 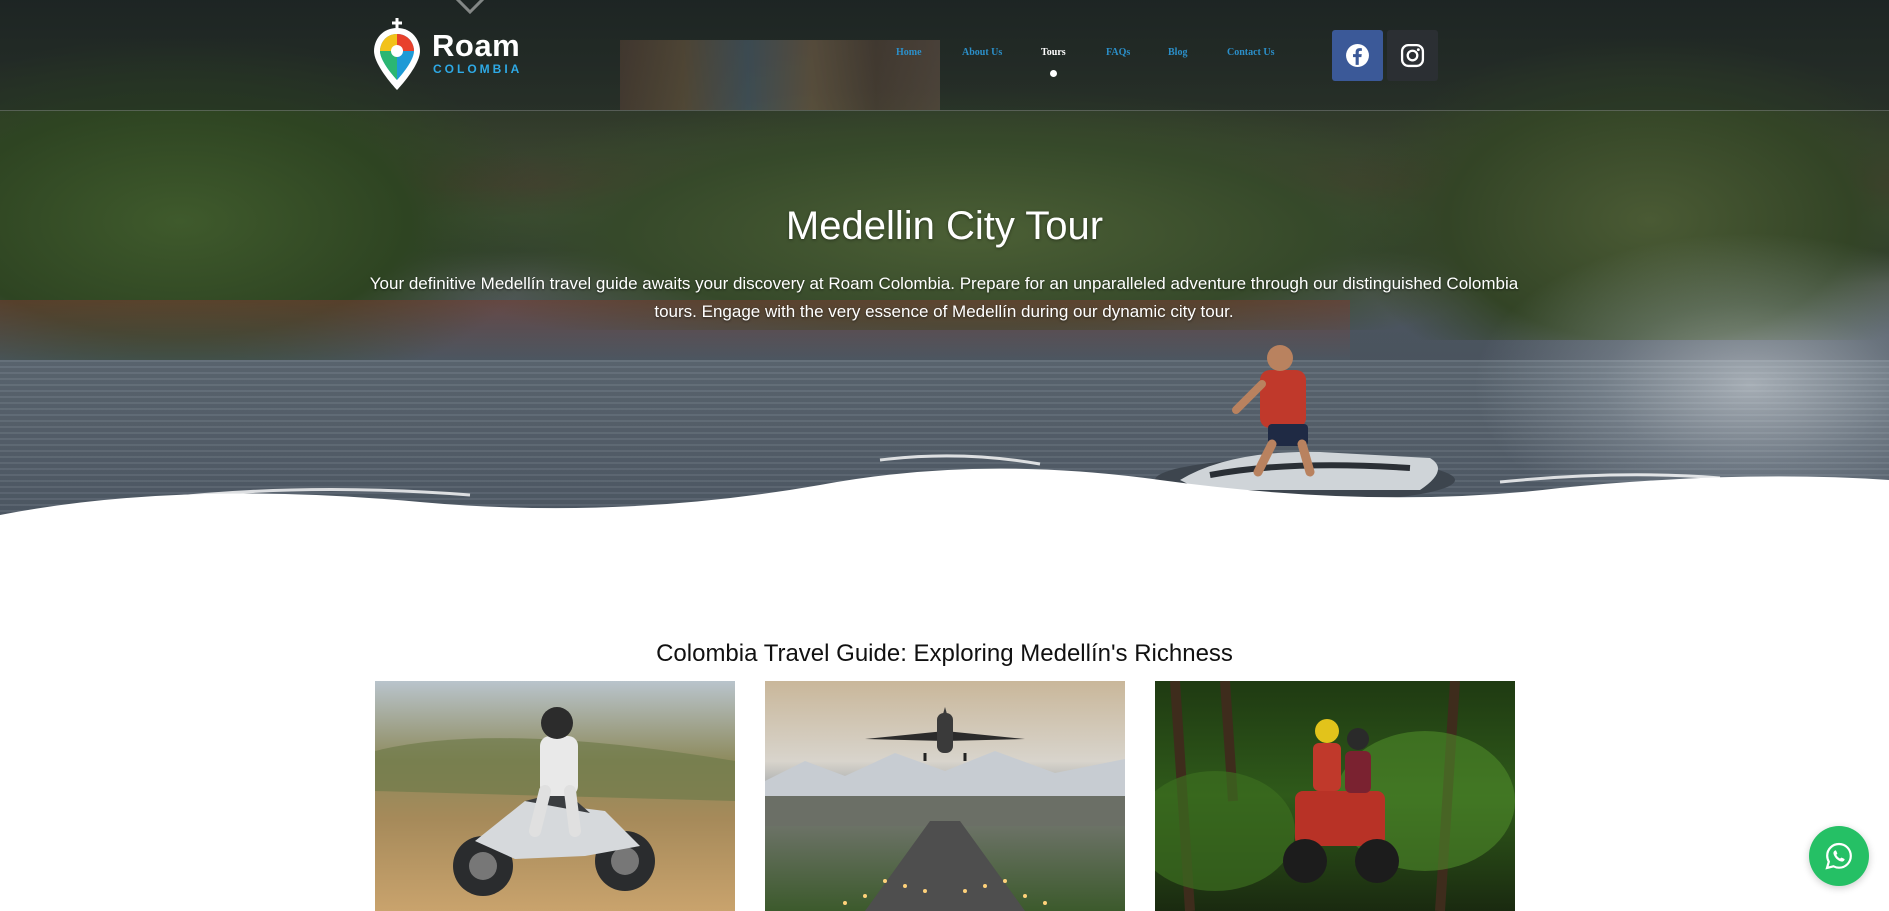 I want to click on main-navigation: Home About Us Tours FAQs Blog Contact Us, so click(x=944, y=57).